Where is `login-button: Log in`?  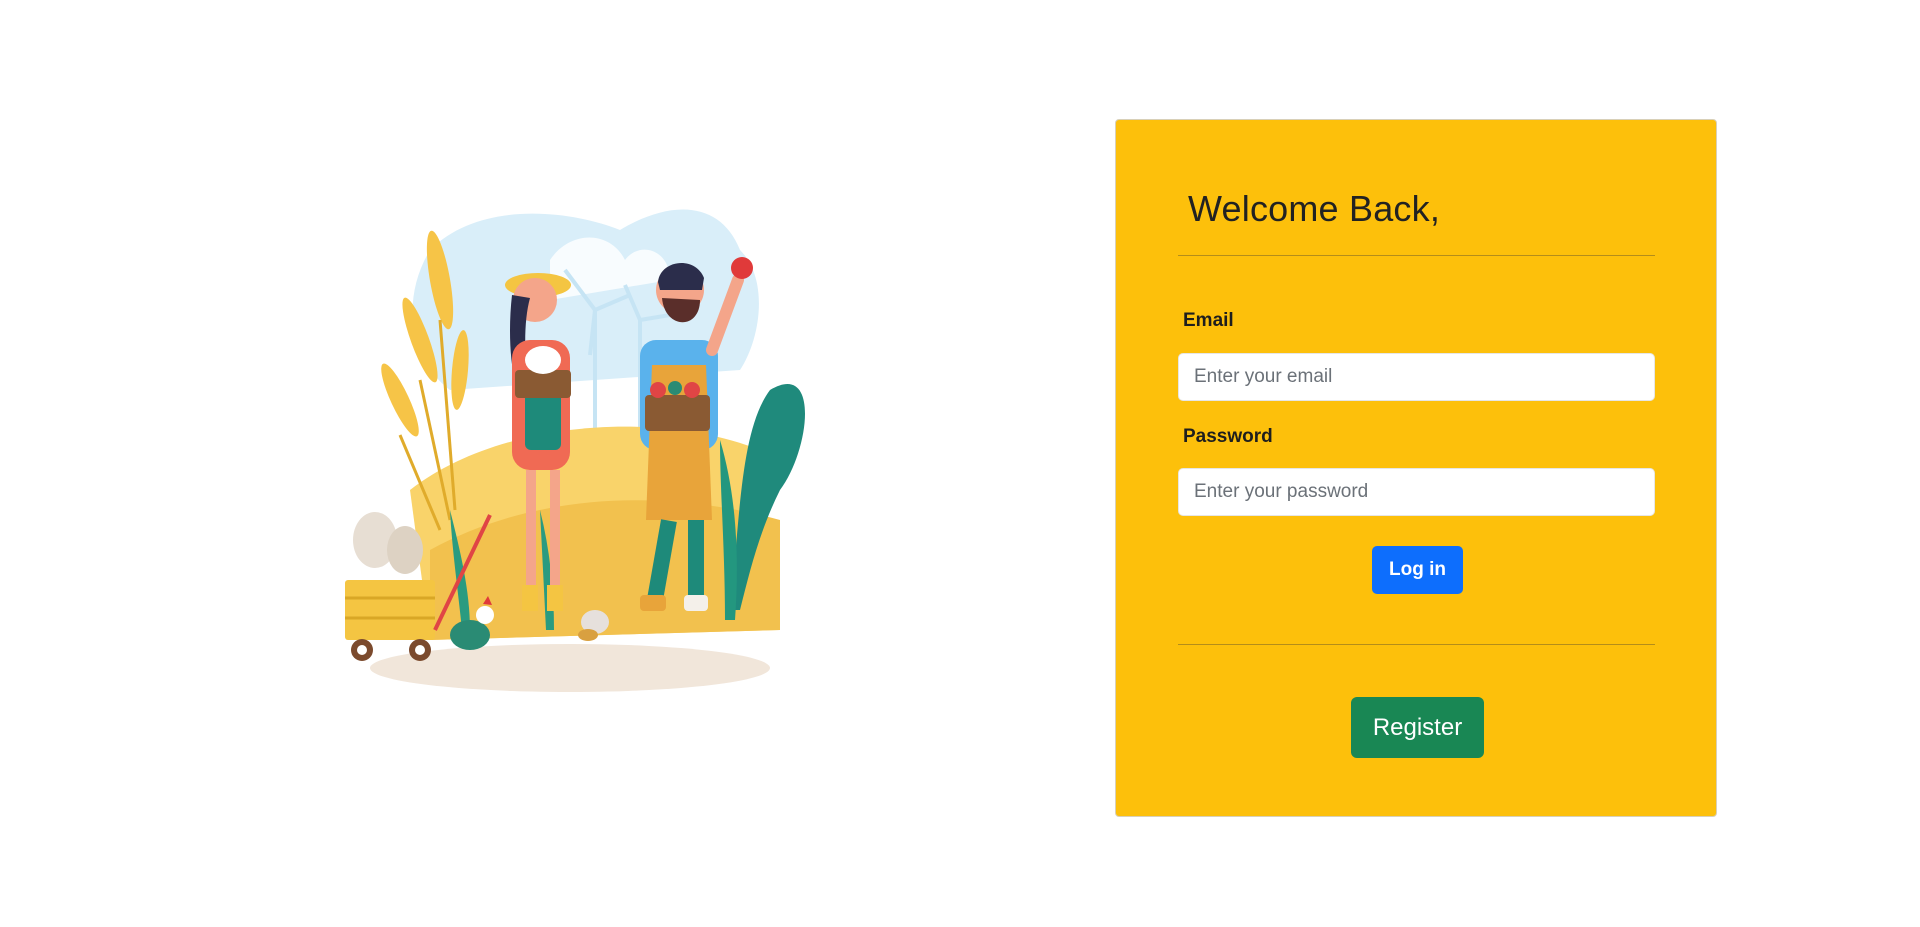
login-button: Log in is located at coordinates (1417, 570).